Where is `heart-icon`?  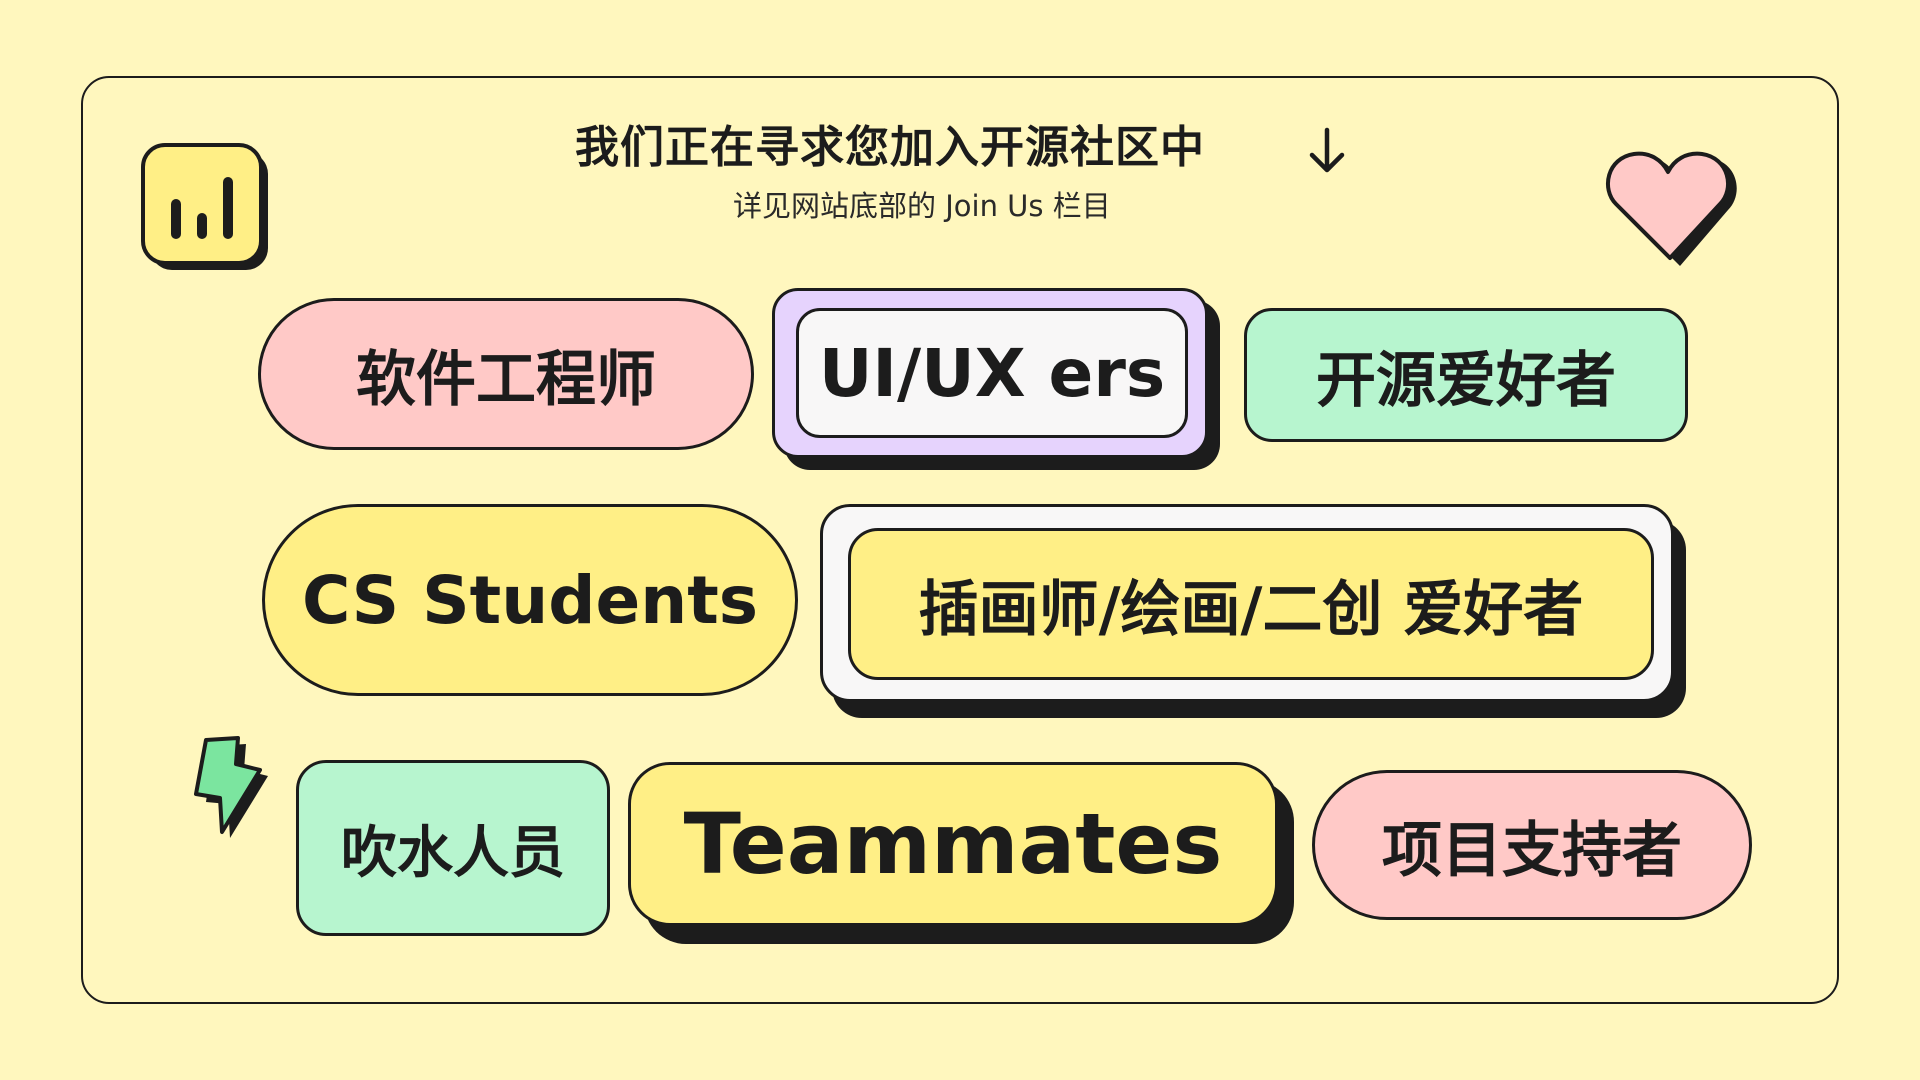 heart-icon is located at coordinates (1671, 208).